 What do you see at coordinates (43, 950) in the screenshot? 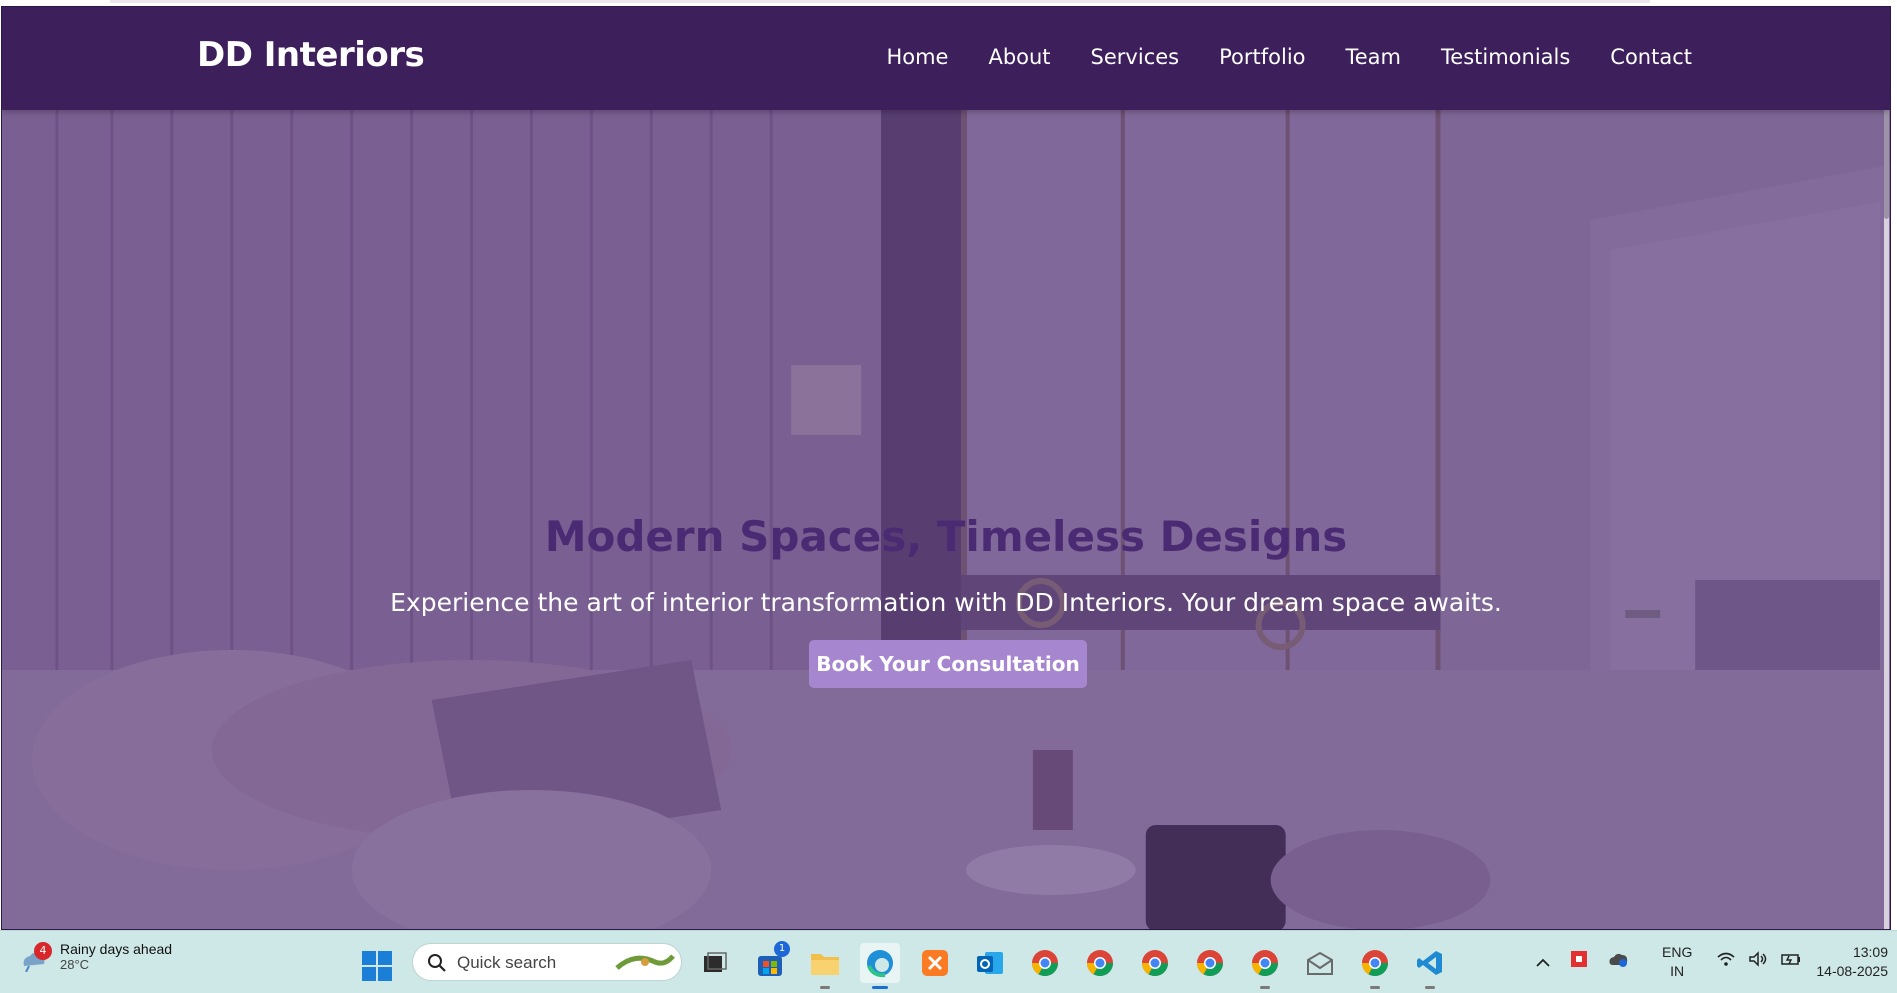
I see `weather-badge: 4` at bounding box center [43, 950].